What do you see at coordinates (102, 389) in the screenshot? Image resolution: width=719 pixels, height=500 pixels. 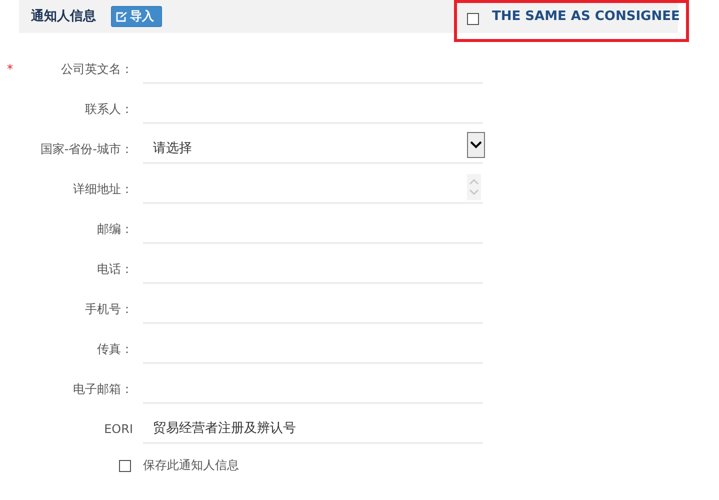 I see `field-label: 电子邮箱：` at bounding box center [102, 389].